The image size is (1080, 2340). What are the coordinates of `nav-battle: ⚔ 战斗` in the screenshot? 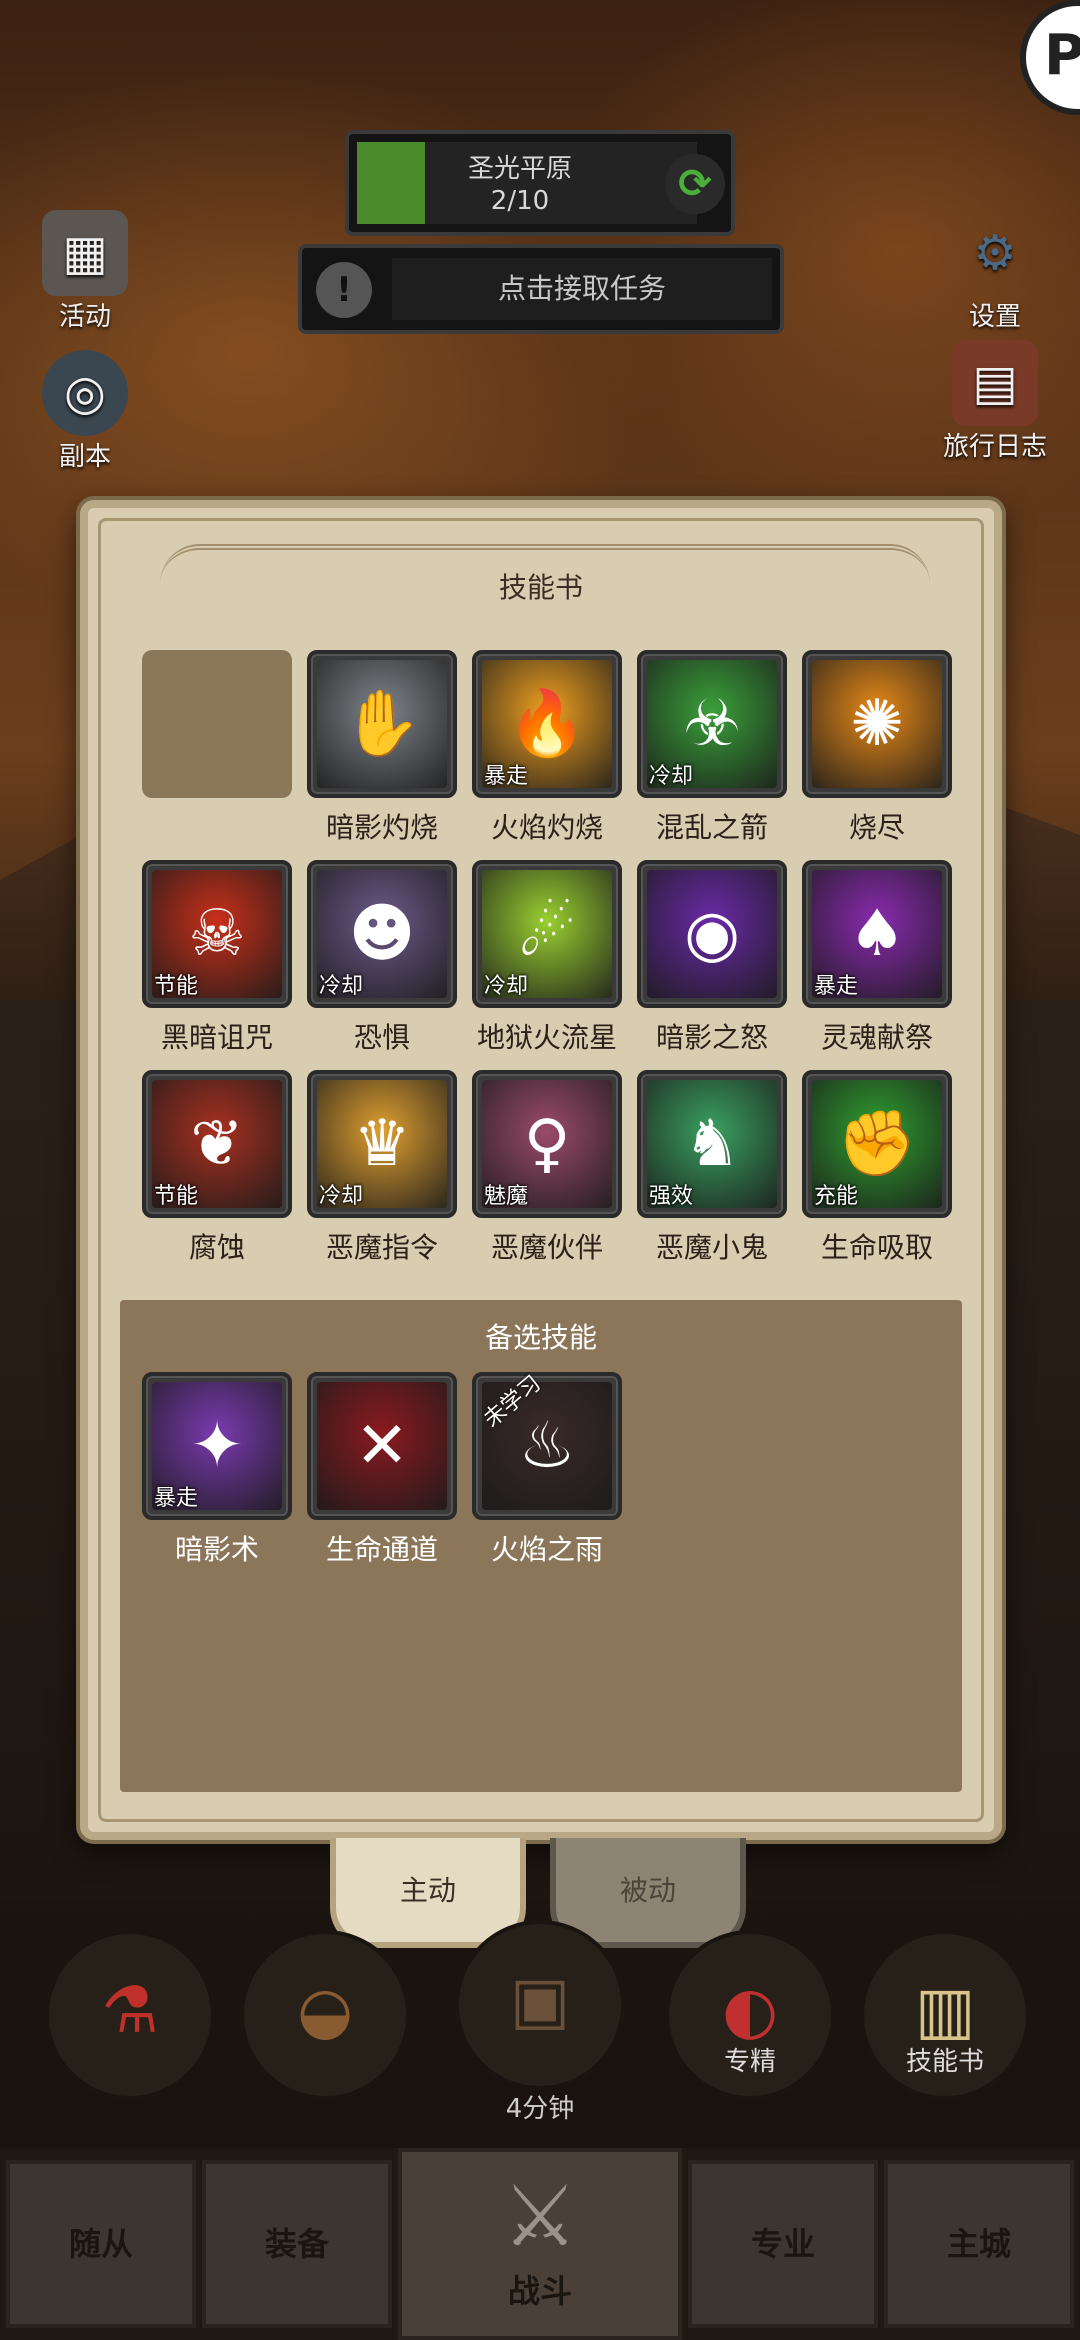 It's located at (540, 2244).